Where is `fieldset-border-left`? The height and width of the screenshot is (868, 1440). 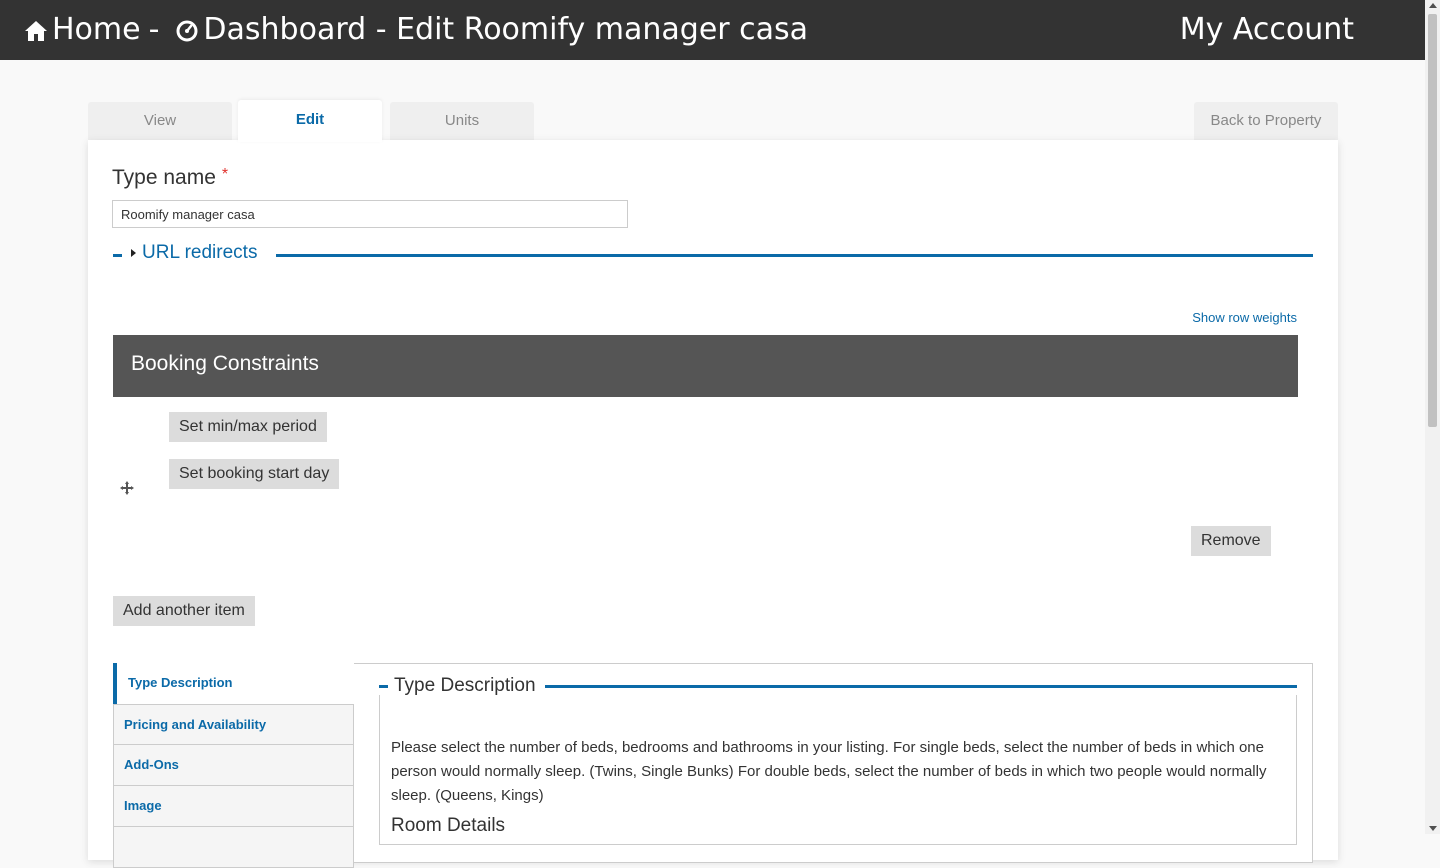 fieldset-border-left is located at coordinates (117, 255).